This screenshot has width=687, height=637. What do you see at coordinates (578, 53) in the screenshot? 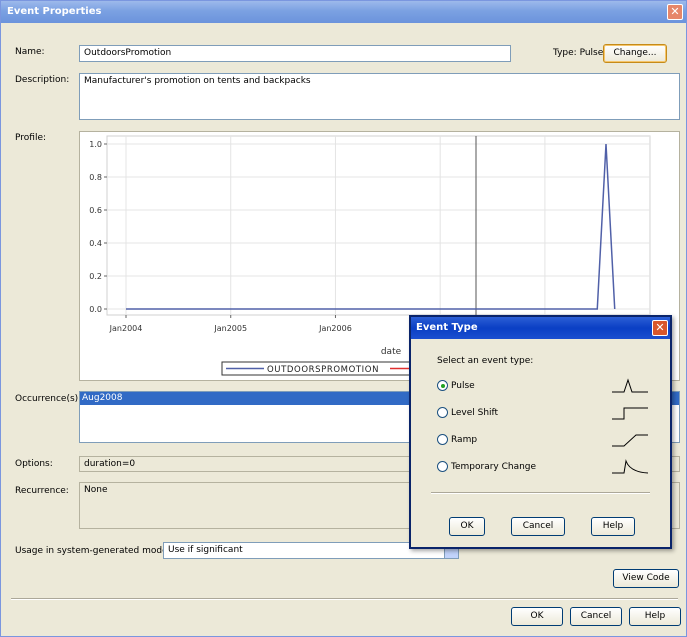
I see `type-label: Type: Pulse` at bounding box center [578, 53].